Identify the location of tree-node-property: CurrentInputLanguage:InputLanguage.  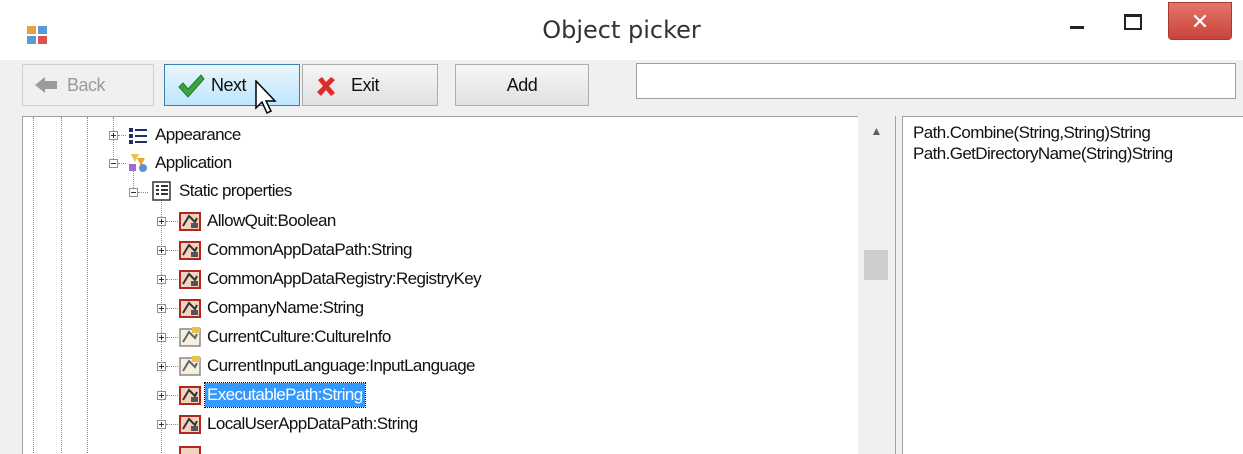
(341, 366).